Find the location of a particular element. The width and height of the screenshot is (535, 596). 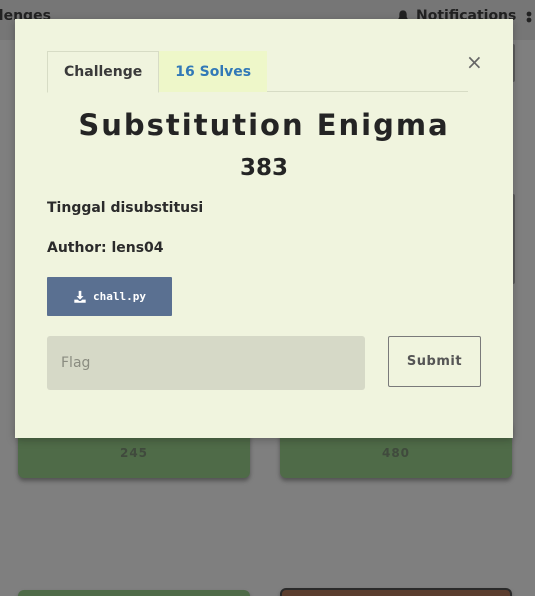

tab-solves: 16 Solves is located at coordinates (213, 71).